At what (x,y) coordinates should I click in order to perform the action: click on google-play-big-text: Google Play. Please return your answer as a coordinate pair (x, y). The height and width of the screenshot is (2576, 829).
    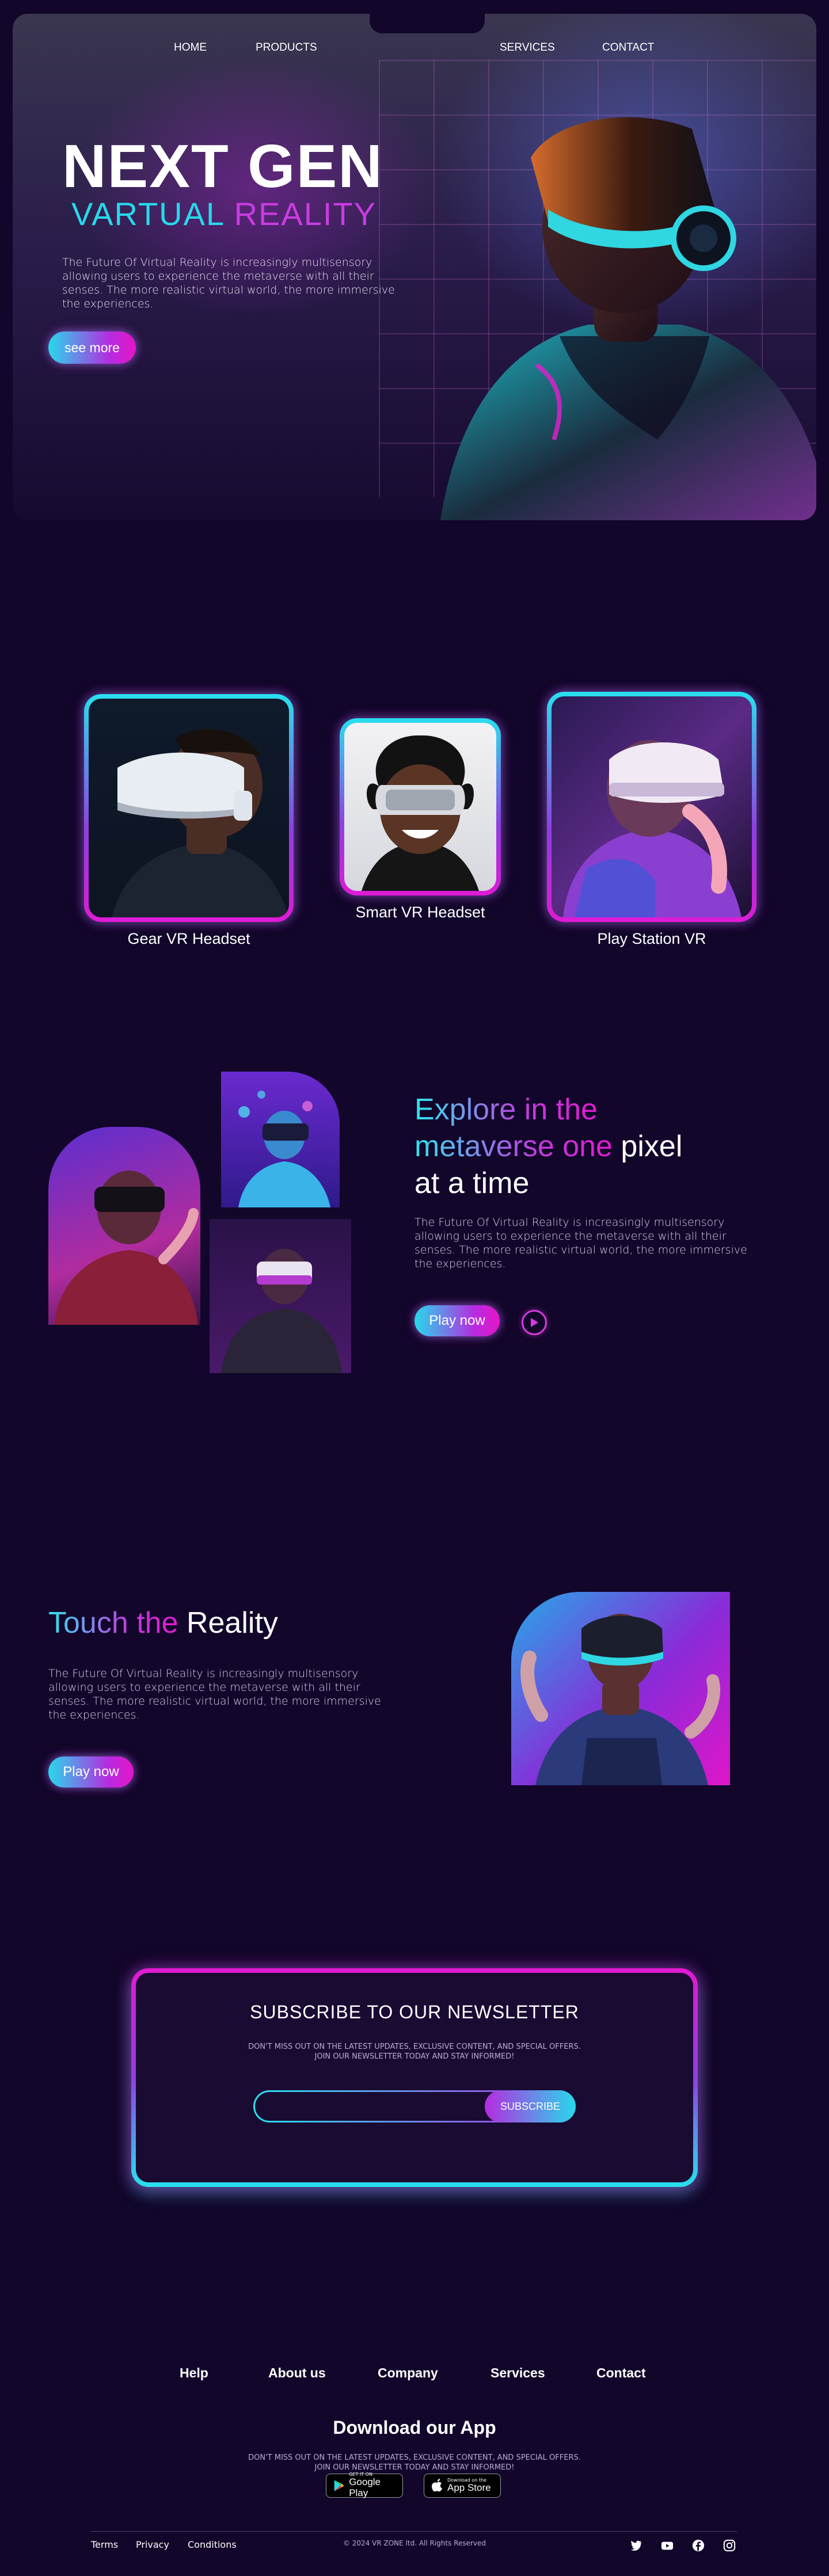
    Looking at the image, I should click on (365, 2487).